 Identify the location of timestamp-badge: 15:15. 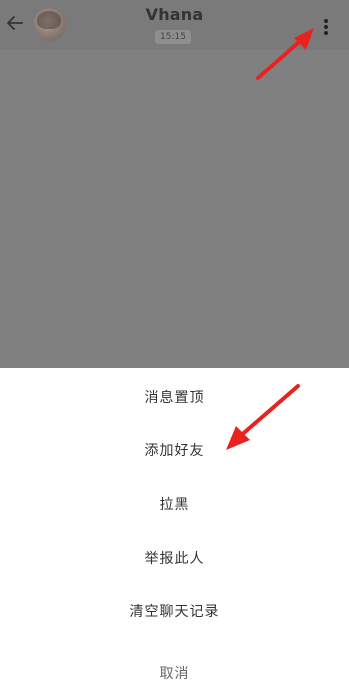
(173, 37).